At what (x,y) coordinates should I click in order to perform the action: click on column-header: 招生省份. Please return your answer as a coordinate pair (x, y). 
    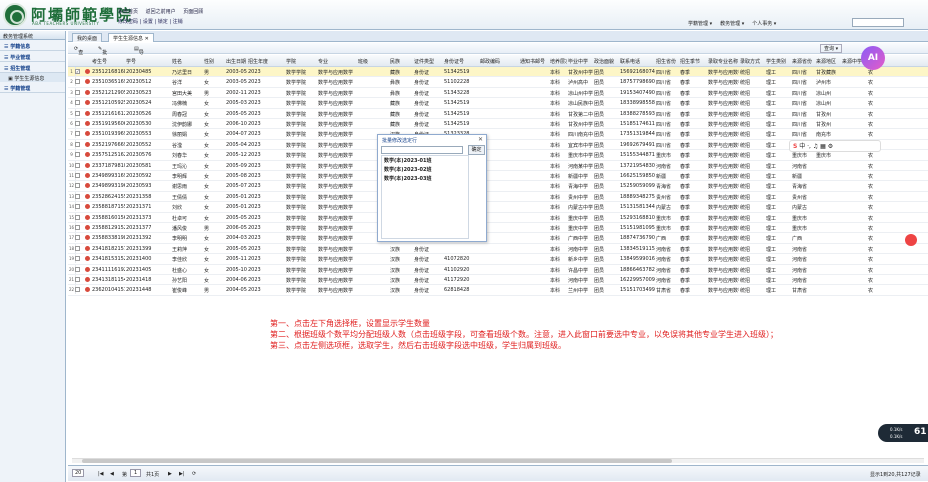
    Looking at the image, I should click on (667, 61).